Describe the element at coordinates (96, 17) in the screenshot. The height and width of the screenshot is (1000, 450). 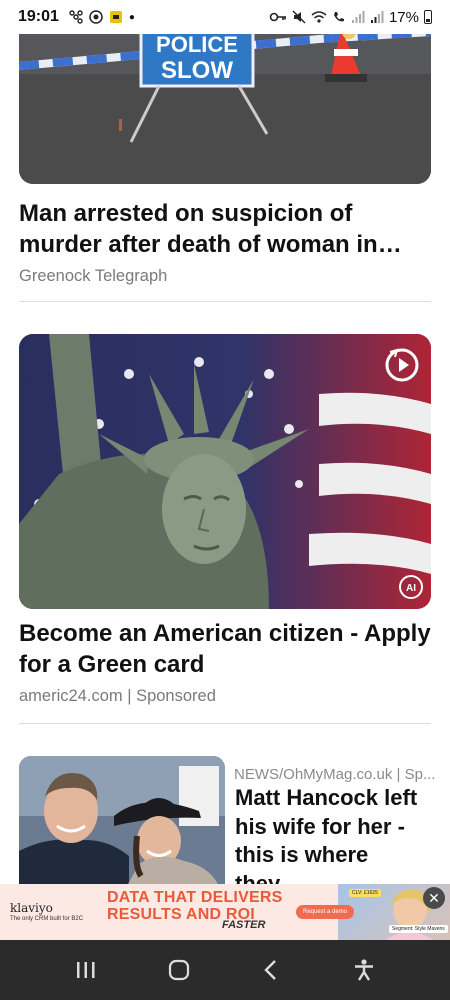
I see `target-icon` at that location.